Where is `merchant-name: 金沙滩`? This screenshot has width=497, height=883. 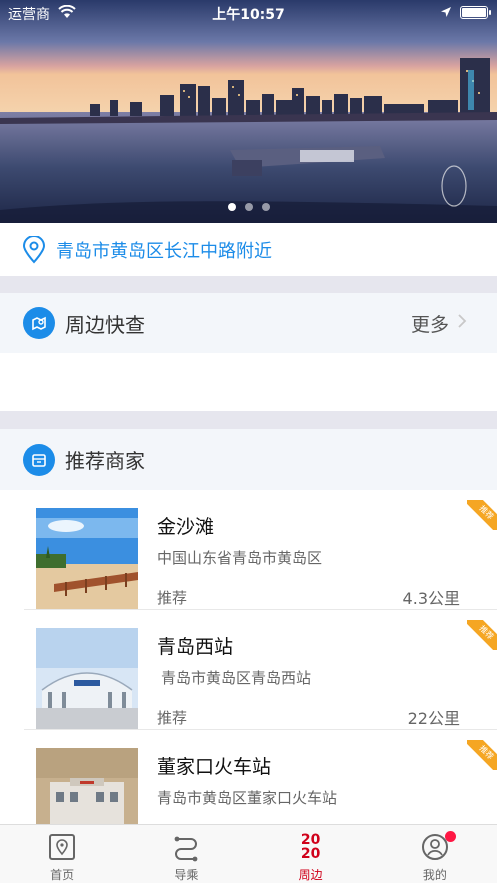
merchant-name: 金沙滩 is located at coordinates (186, 527).